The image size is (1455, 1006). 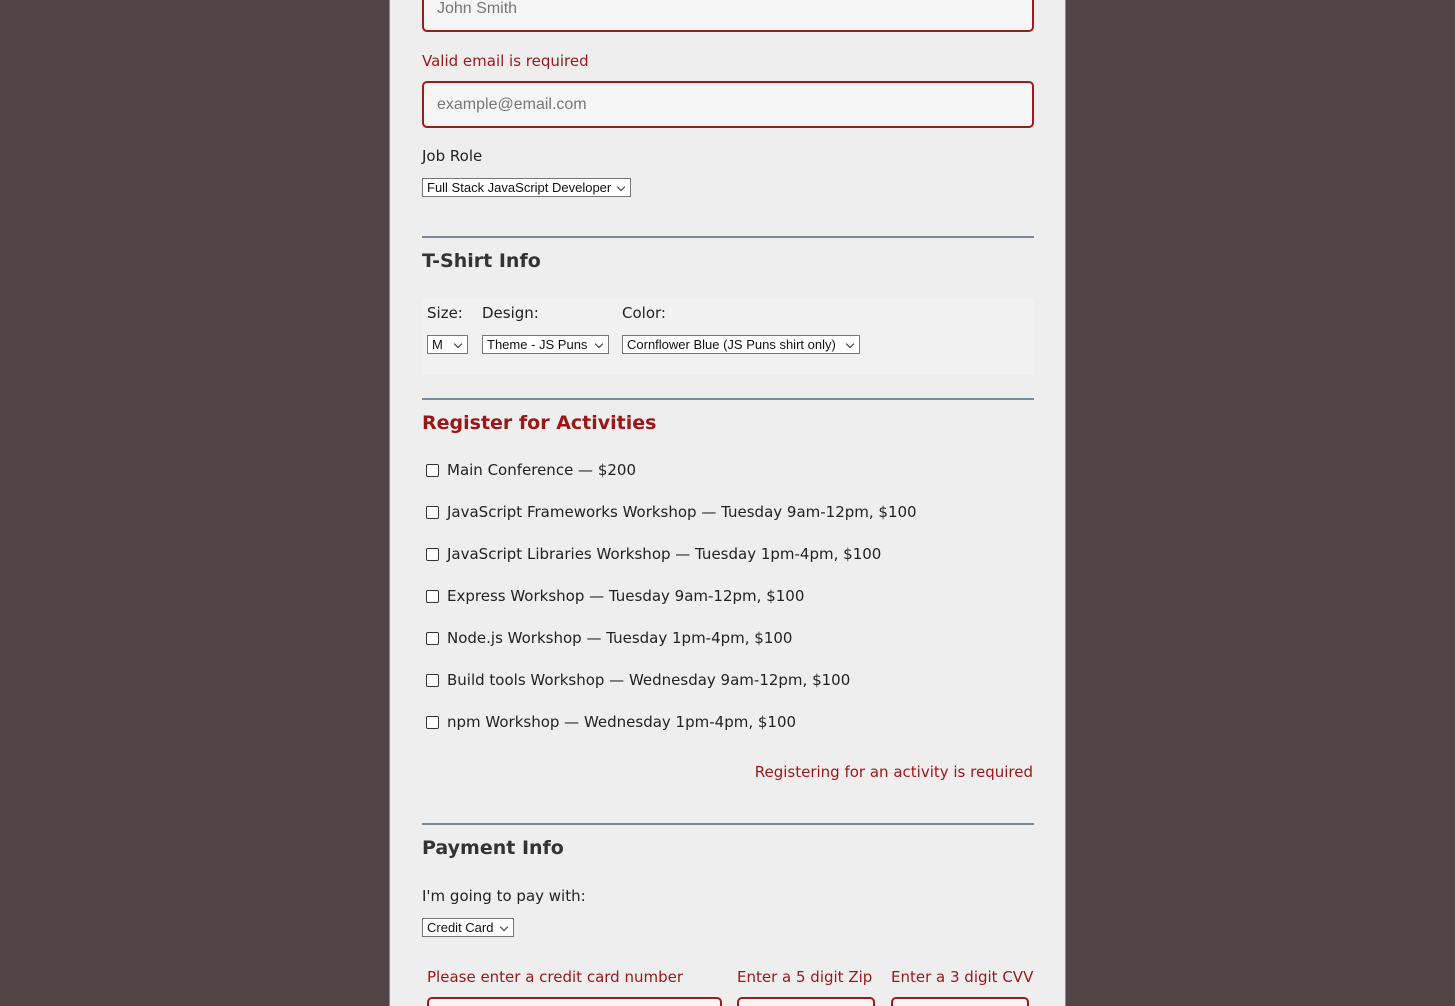 I want to click on design-select: Theme - JS Puns, so click(x=545, y=344).